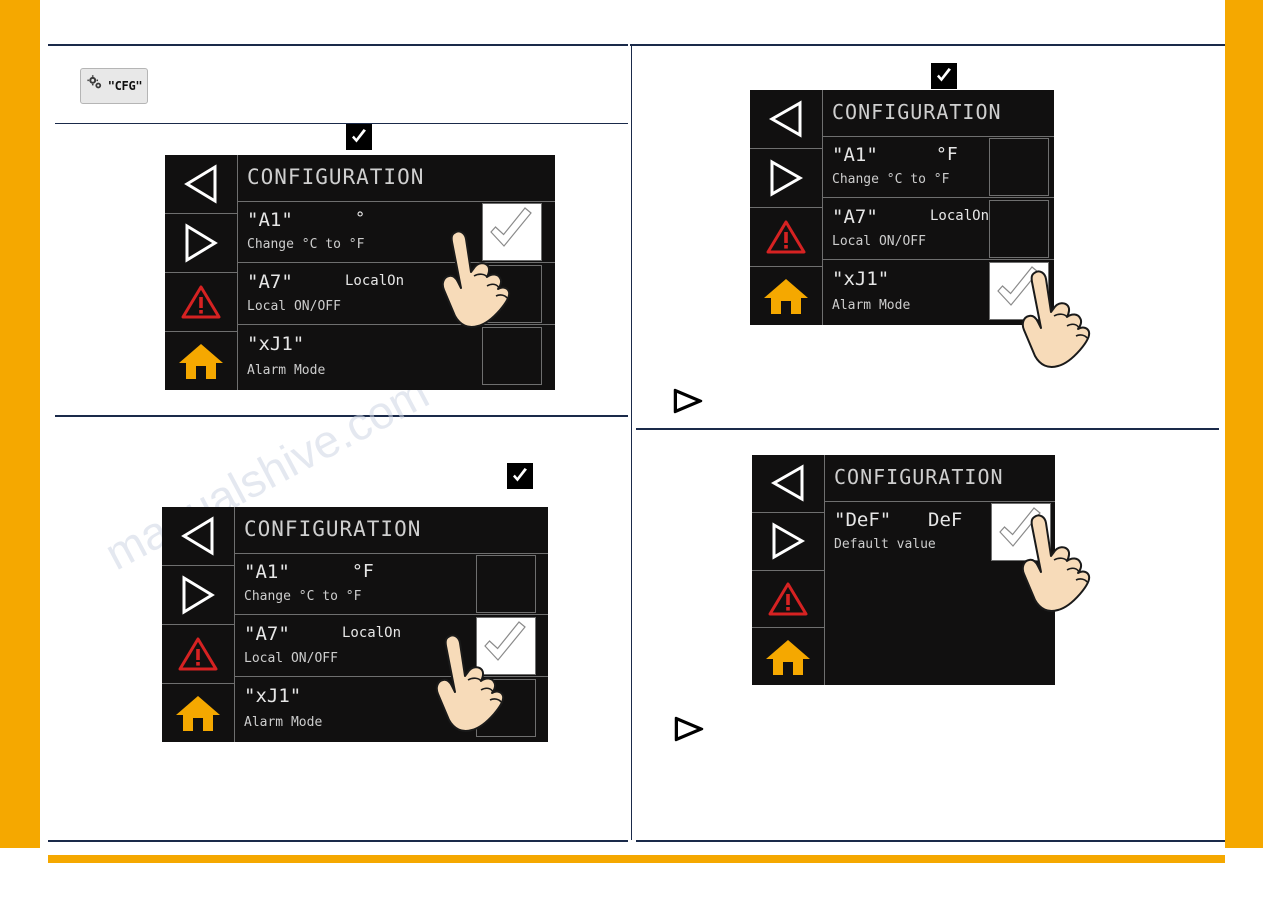 The height and width of the screenshot is (904, 1263). Describe the element at coordinates (927, 429) in the screenshot. I see `divider-mid-right` at that location.